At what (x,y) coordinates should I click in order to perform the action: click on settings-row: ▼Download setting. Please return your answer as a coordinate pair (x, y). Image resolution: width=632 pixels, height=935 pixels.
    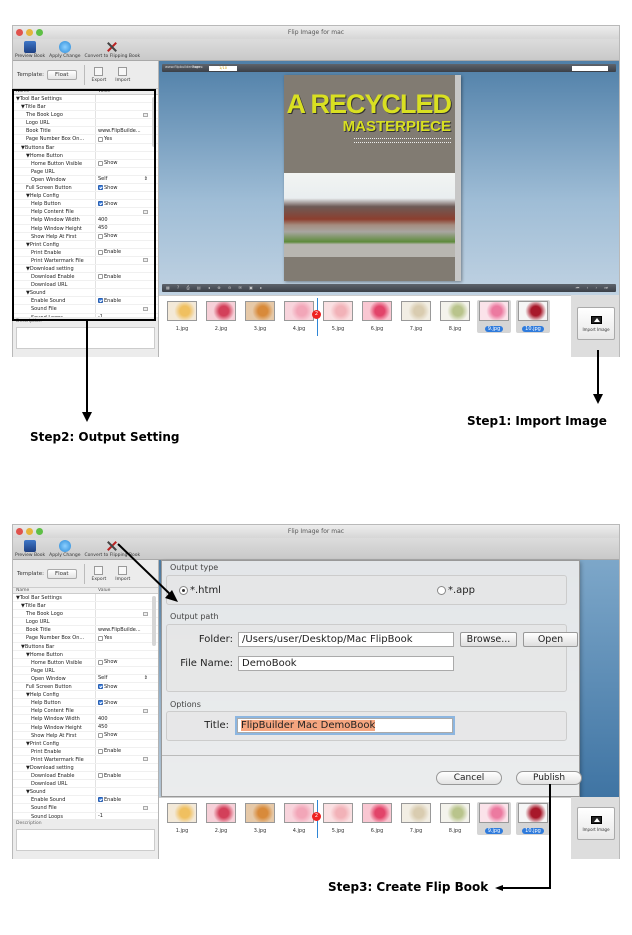
    Looking at the image, I should click on (85, 768).